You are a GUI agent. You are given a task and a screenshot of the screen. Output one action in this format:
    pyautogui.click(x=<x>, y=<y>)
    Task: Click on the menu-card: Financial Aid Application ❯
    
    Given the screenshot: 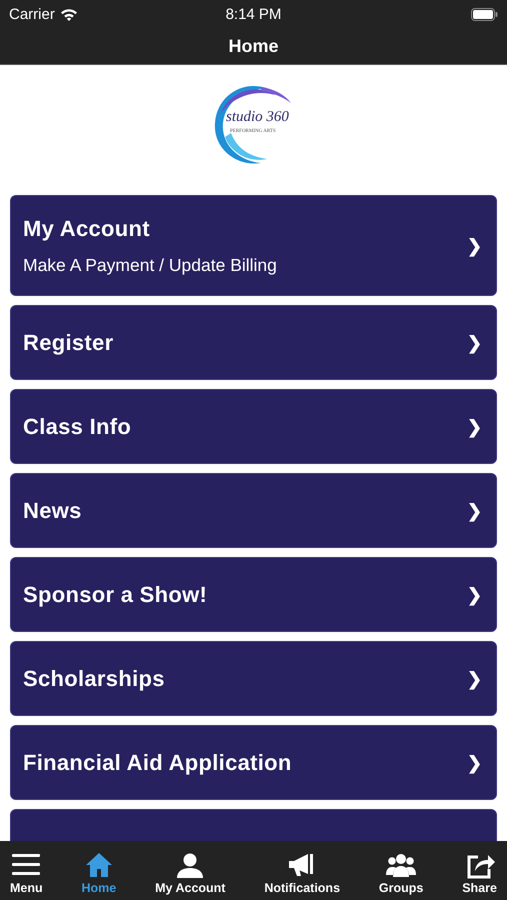 What is the action you would take?
    pyautogui.click(x=253, y=762)
    